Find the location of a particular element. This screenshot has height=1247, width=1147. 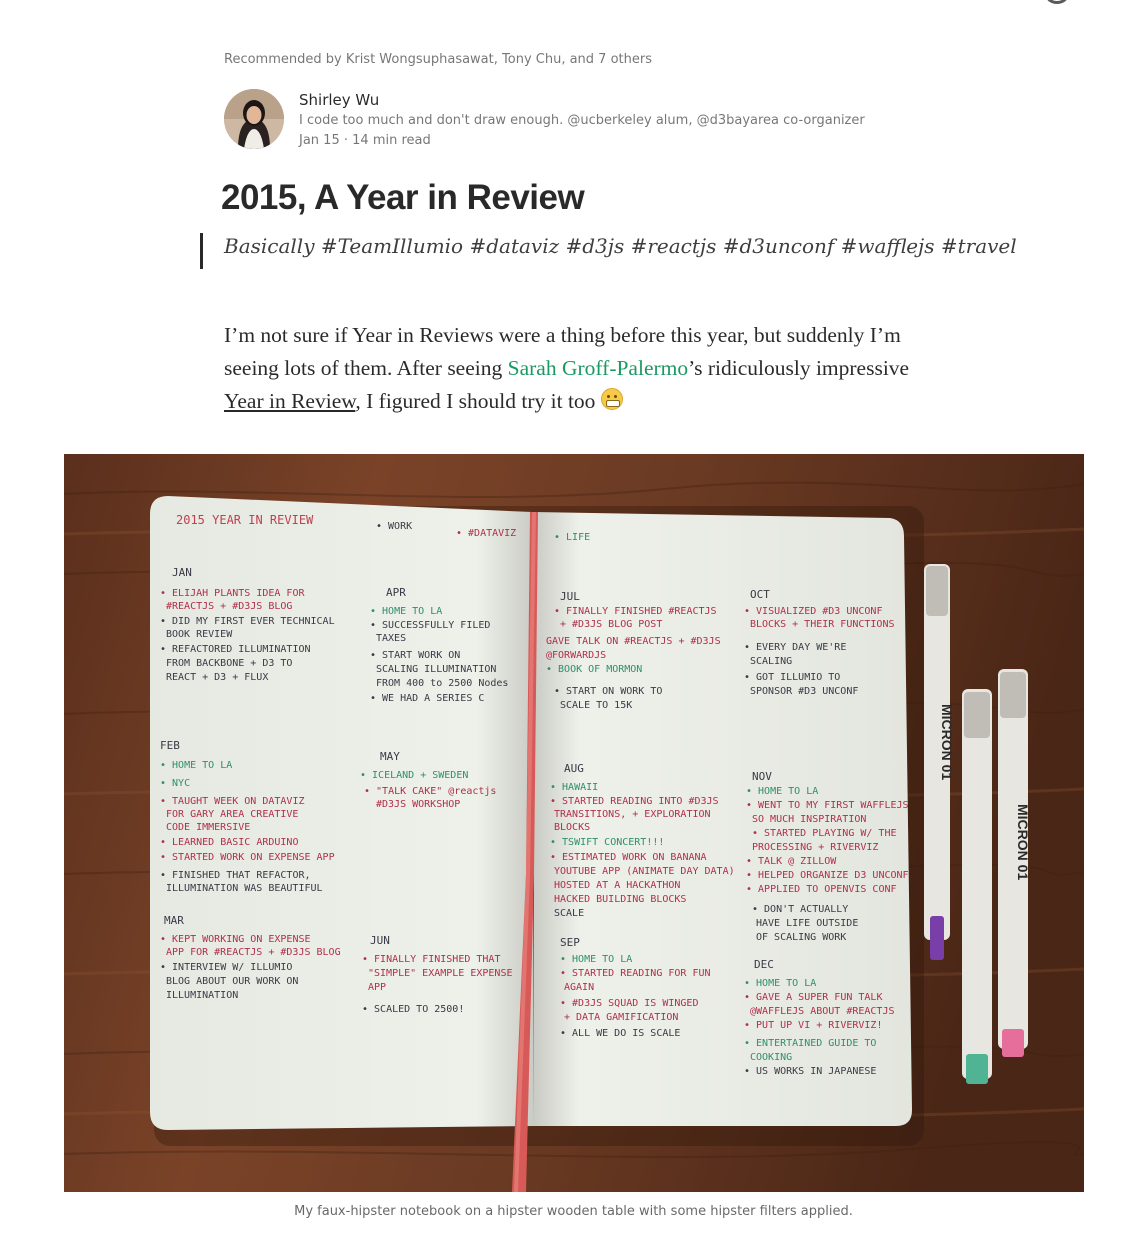

notebook-month-may: MAY is located at coordinates (390, 756).